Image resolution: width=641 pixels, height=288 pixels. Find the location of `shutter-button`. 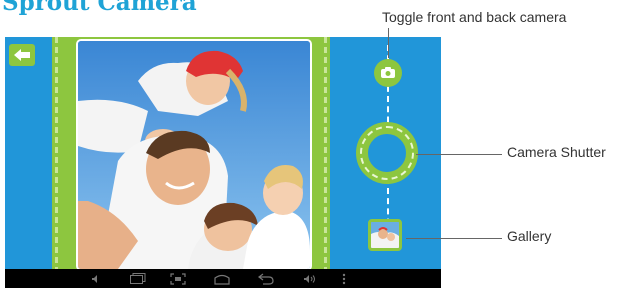

shutter-button is located at coordinates (387, 153).